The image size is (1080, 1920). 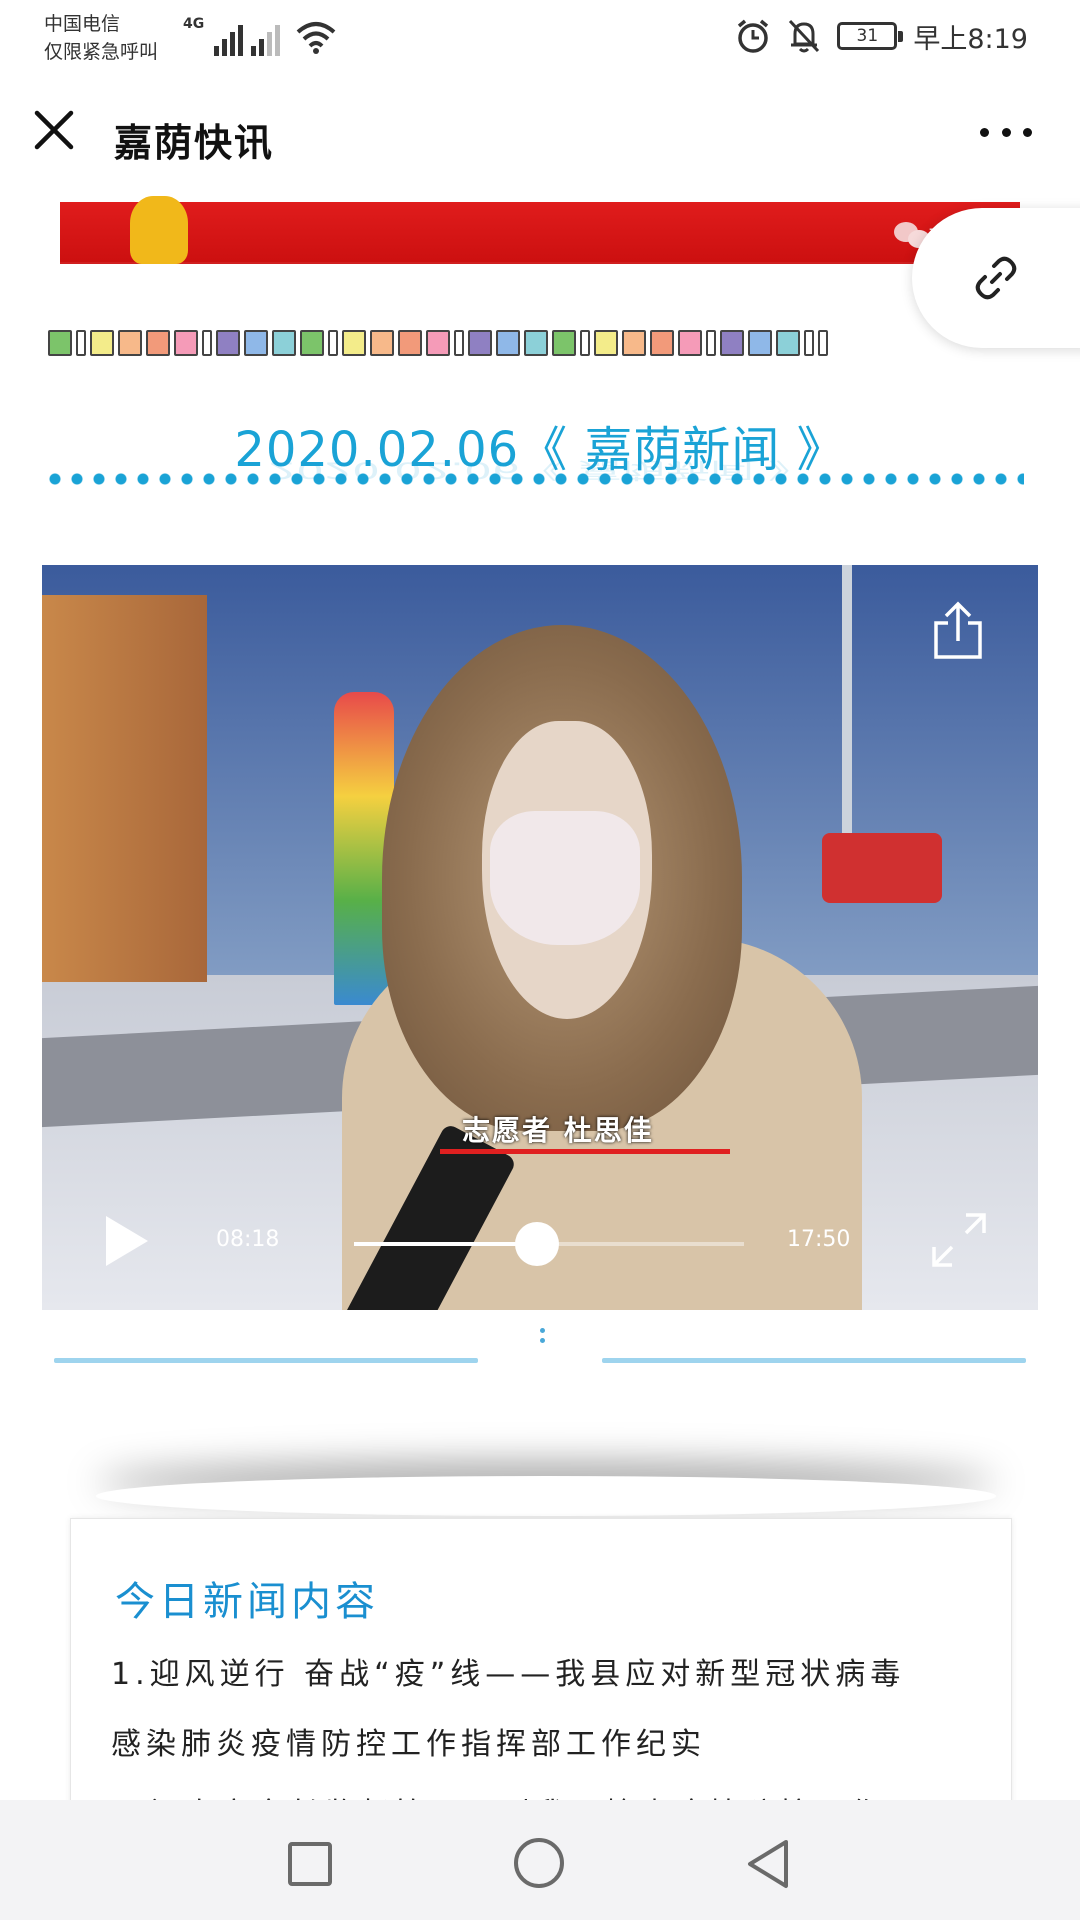 I want to click on video-progress-handle, so click(x=537, y=1244).